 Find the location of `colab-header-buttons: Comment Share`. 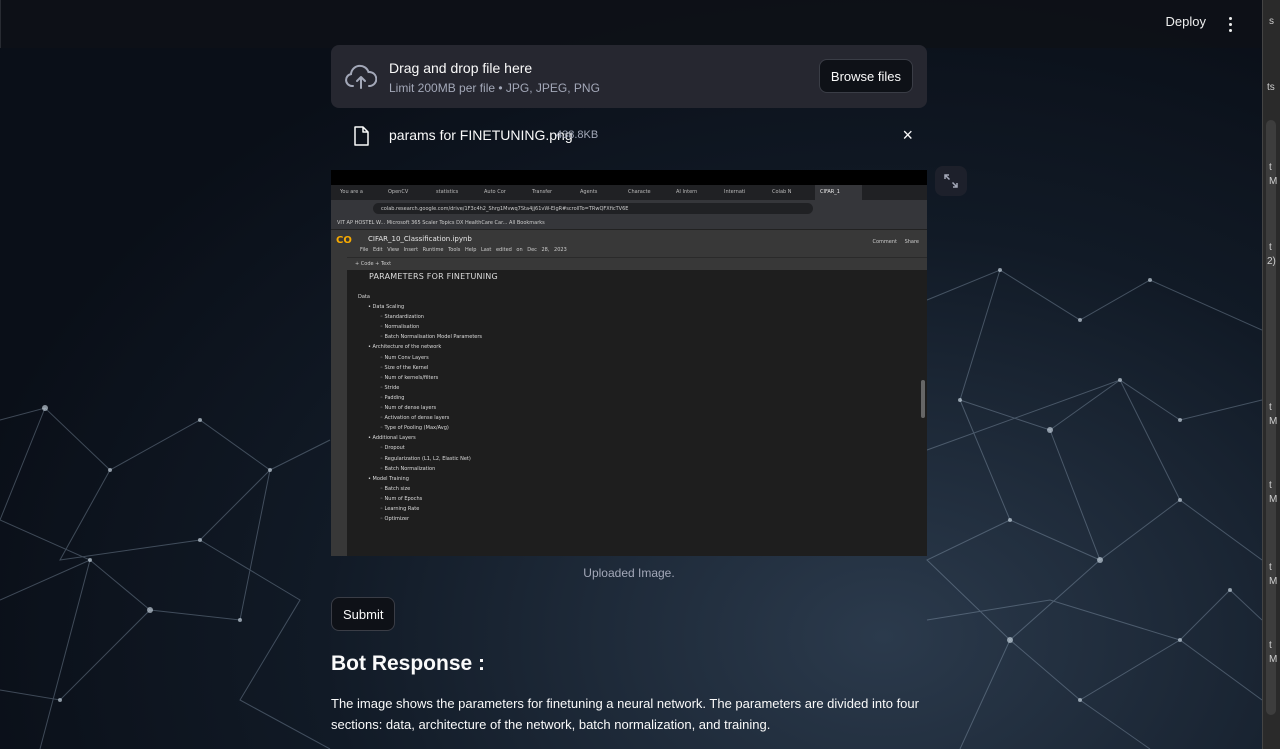

colab-header-buttons: Comment Share is located at coordinates (895, 242).